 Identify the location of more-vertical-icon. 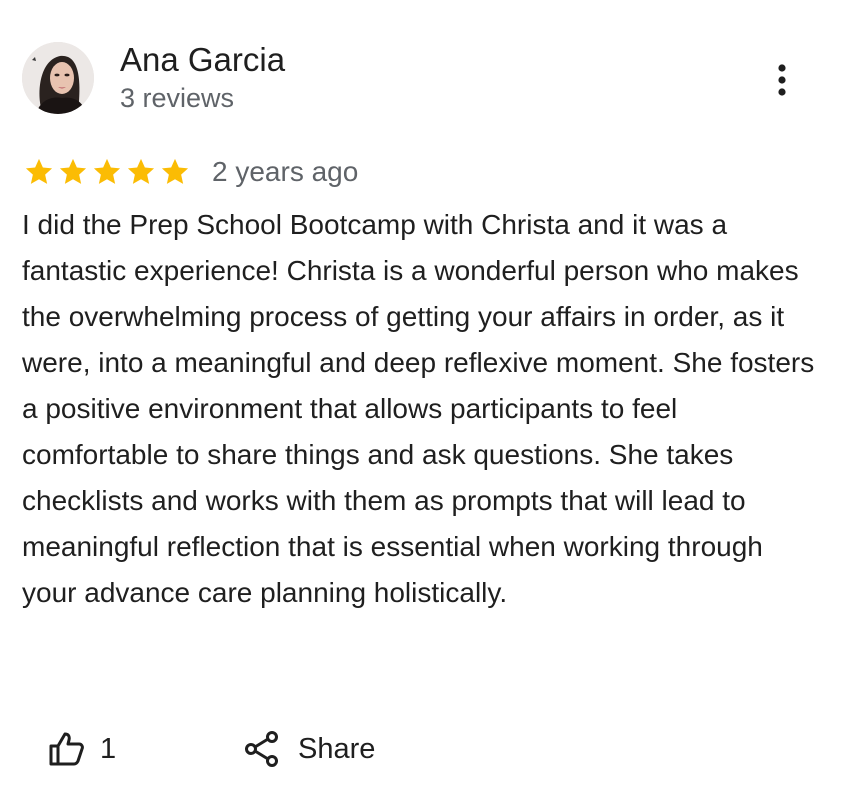
(782, 80).